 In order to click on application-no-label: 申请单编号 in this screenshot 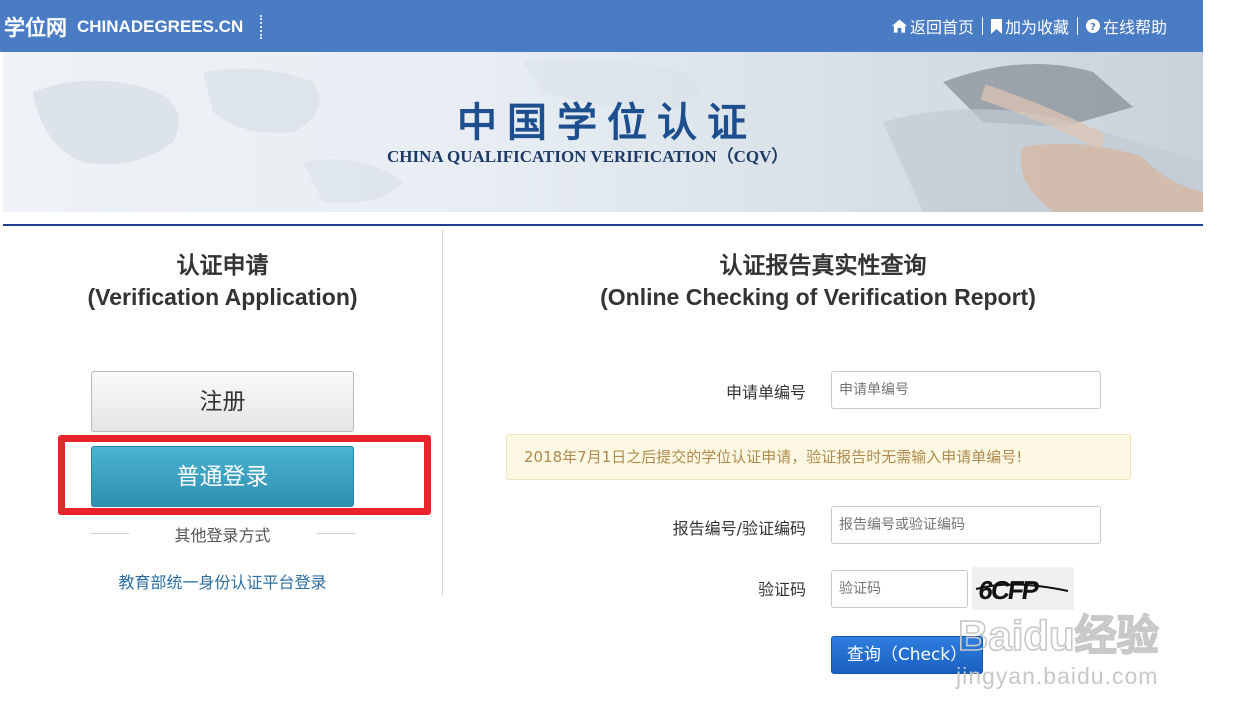, I will do `click(765, 392)`.